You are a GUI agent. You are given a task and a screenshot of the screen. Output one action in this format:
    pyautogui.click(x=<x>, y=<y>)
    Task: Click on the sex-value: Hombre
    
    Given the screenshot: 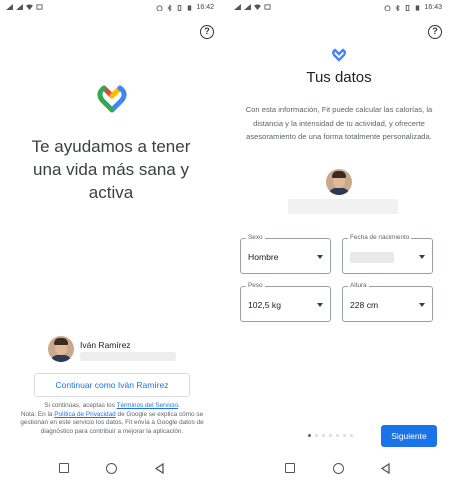 What is the action you would take?
    pyautogui.click(x=263, y=257)
    